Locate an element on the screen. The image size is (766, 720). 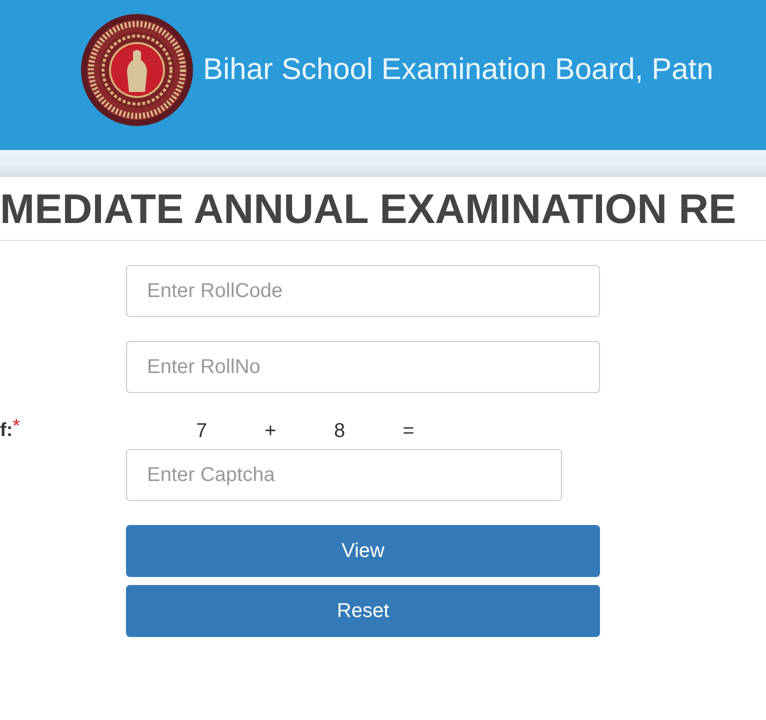
required-mark: * is located at coordinates (16, 426).